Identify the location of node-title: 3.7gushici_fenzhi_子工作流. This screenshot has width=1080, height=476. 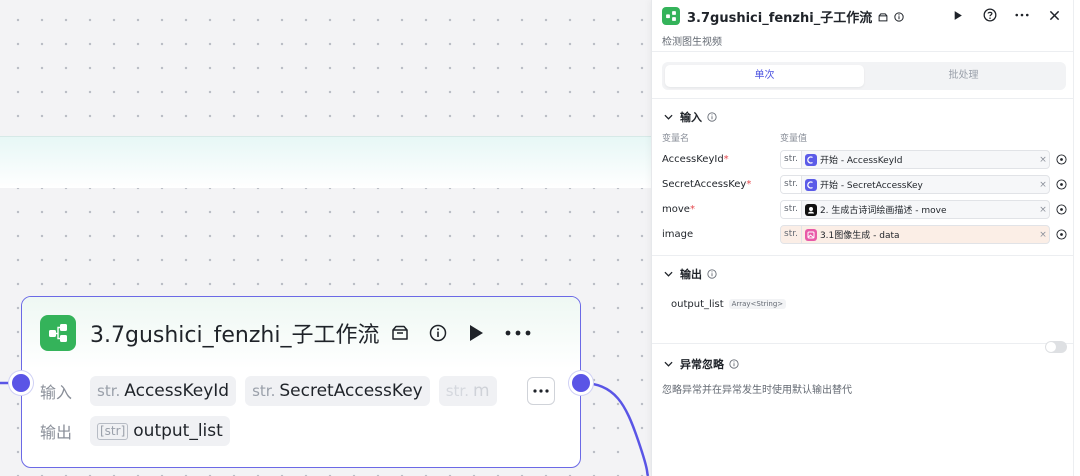
(235, 335).